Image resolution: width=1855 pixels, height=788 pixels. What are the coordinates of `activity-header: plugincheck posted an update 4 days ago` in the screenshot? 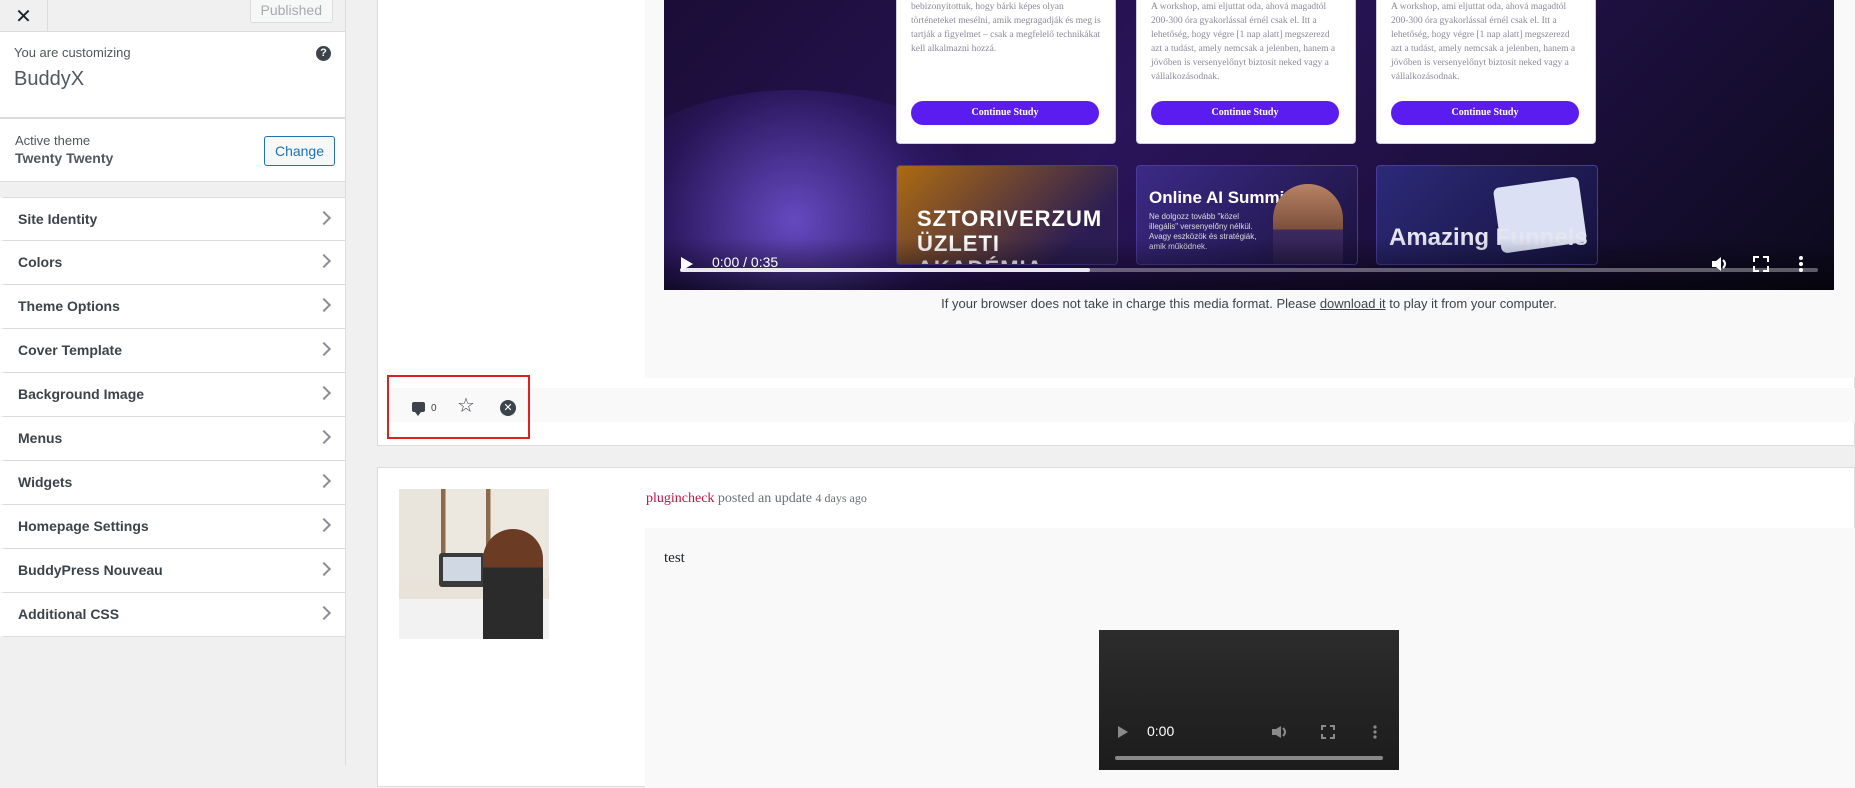 It's located at (756, 499).